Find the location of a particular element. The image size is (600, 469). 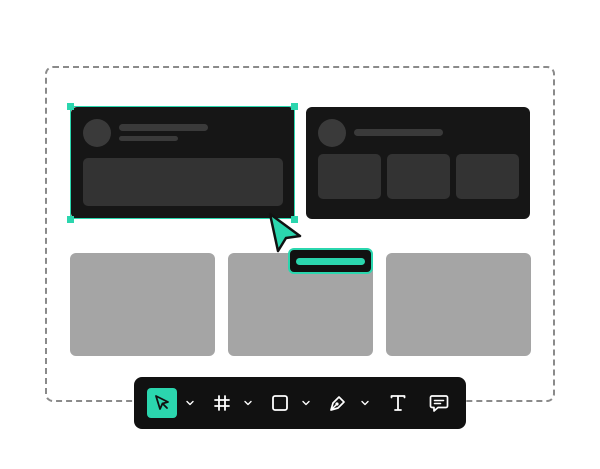

text-icon is located at coordinates (398, 403).